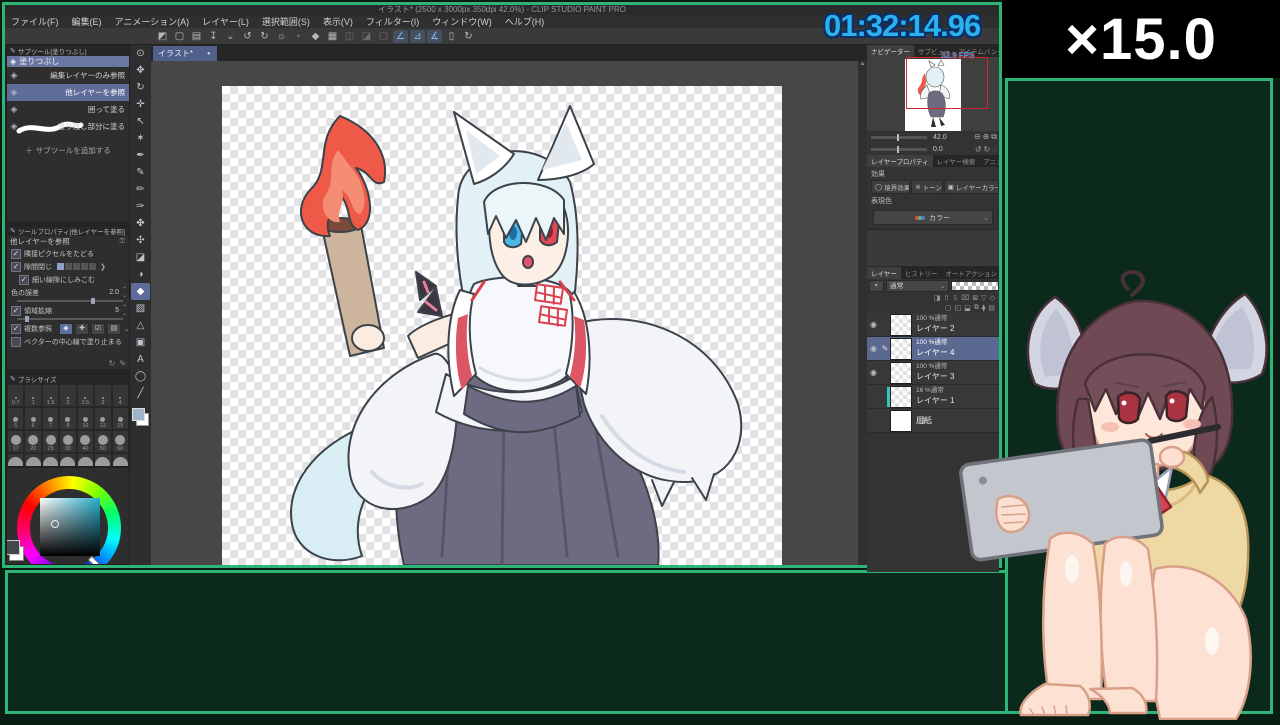 Image resolution: width=1280 pixels, height=725 pixels. Describe the element at coordinates (947, 298) in the screenshot. I see `layer-cmd-icon-1: ⇧` at that location.